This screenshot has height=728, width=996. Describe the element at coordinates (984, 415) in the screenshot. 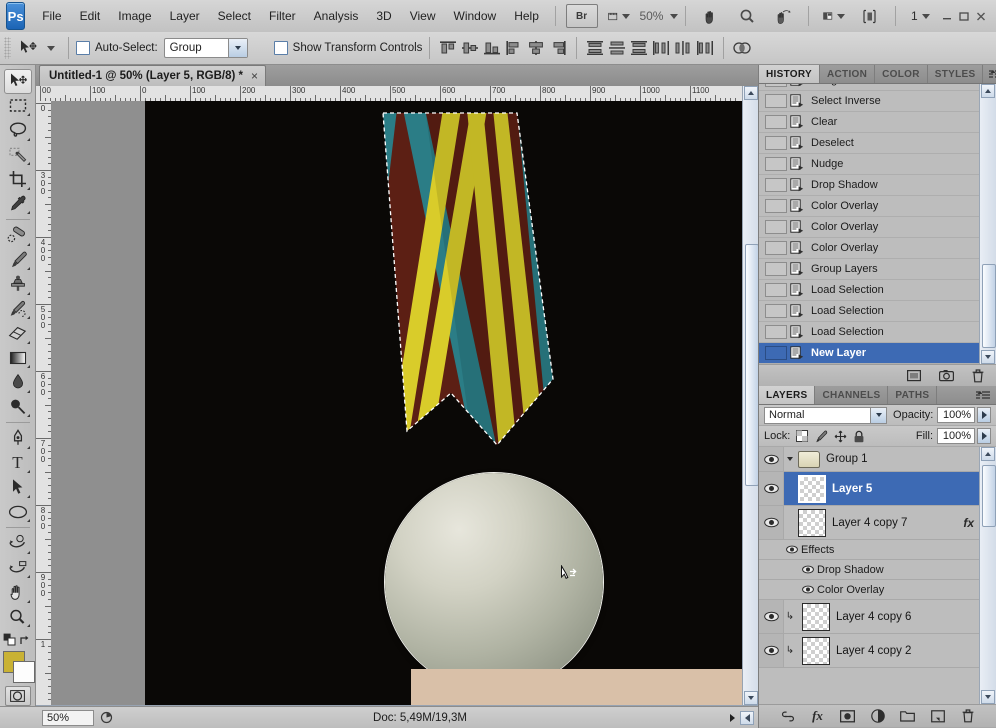

I see `opacity-slider-arrow-icon` at that location.